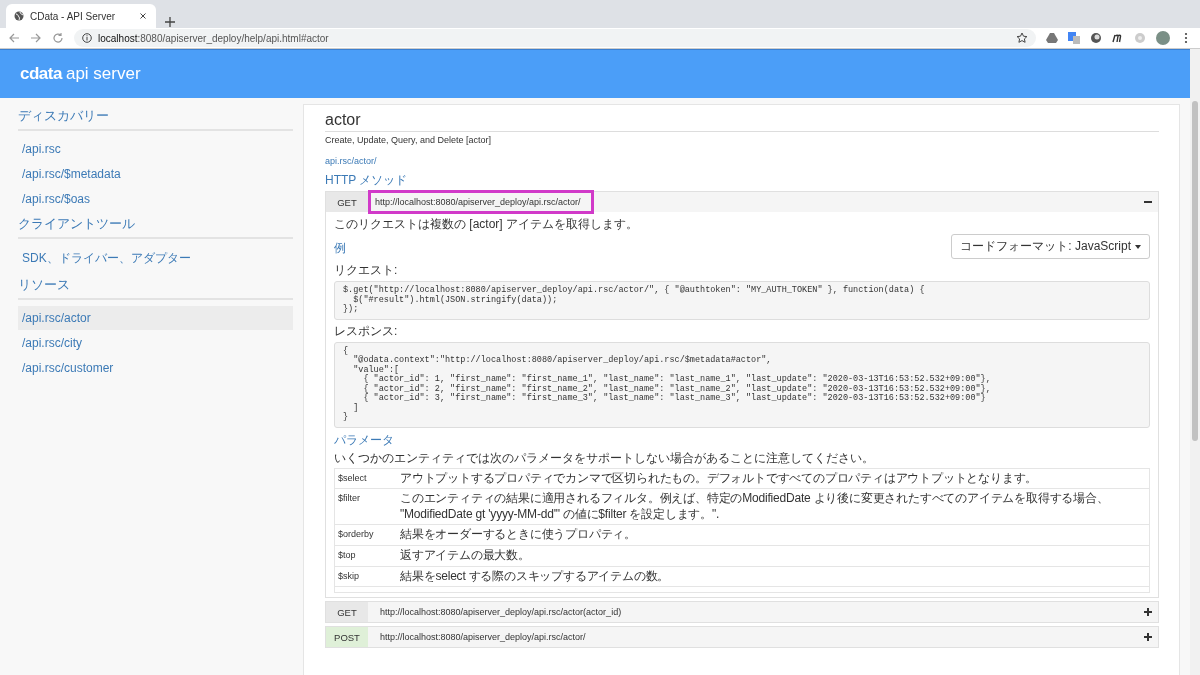 The height and width of the screenshot is (675, 1200). I want to click on code-block: $.get("http://localhost:8080/apiserver_deploy/api.rsc/actor/", { "@authtoken": "MY_AUTH_TOKEN" }, function(data) { $("#result").html(JSON.stringify(data)); });, so click(742, 300).